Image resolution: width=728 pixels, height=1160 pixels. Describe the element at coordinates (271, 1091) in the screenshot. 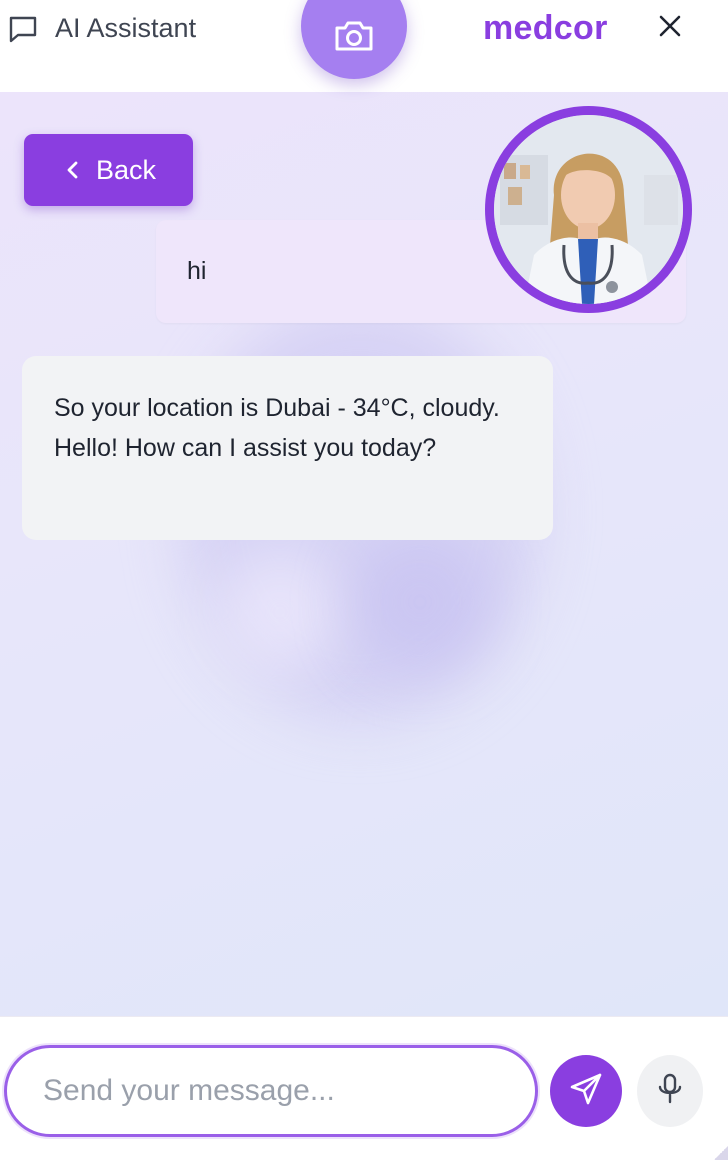

I see `message-input` at that location.